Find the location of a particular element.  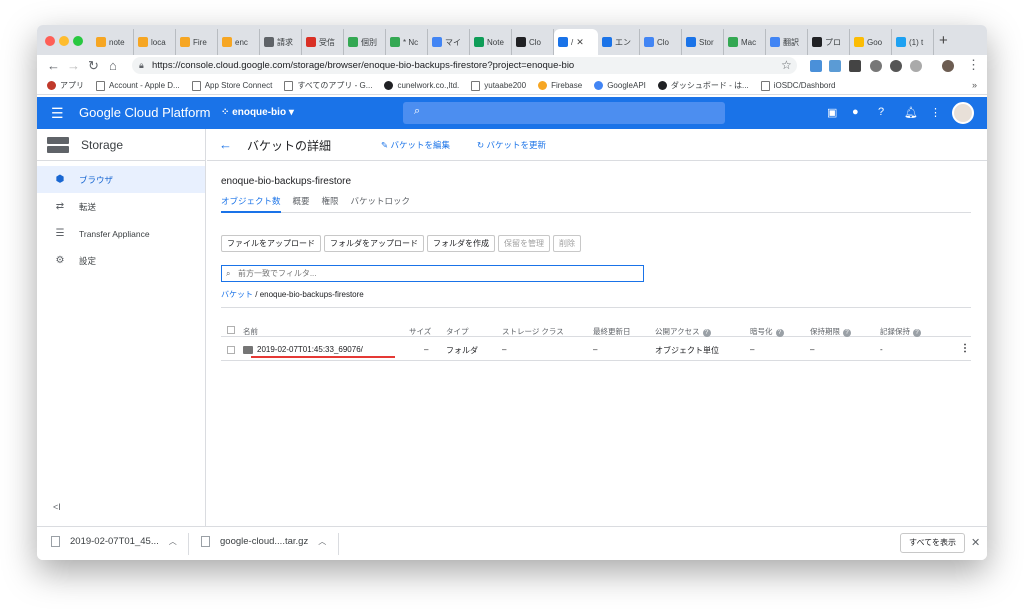

browser-tab: / ✕ is located at coordinates (576, 42).